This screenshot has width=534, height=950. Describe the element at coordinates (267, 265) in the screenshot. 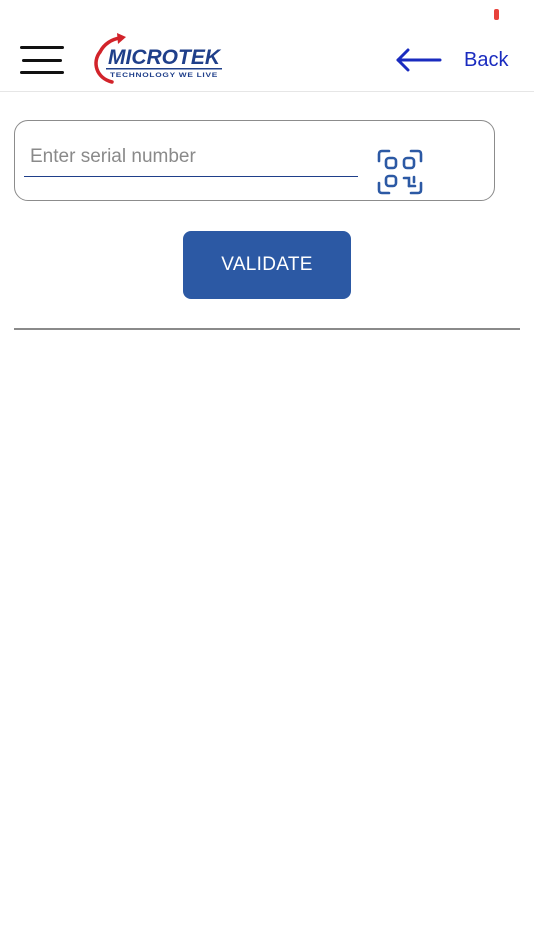

I see `validate-button: VALIDATE` at that location.